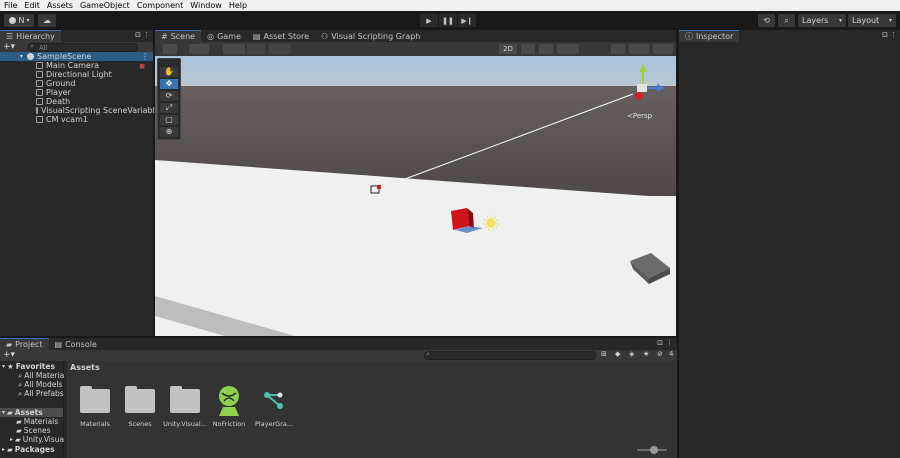 This screenshot has height=458, width=900. Describe the element at coordinates (160, 5) in the screenshot. I see `menu-component: Component` at that location.